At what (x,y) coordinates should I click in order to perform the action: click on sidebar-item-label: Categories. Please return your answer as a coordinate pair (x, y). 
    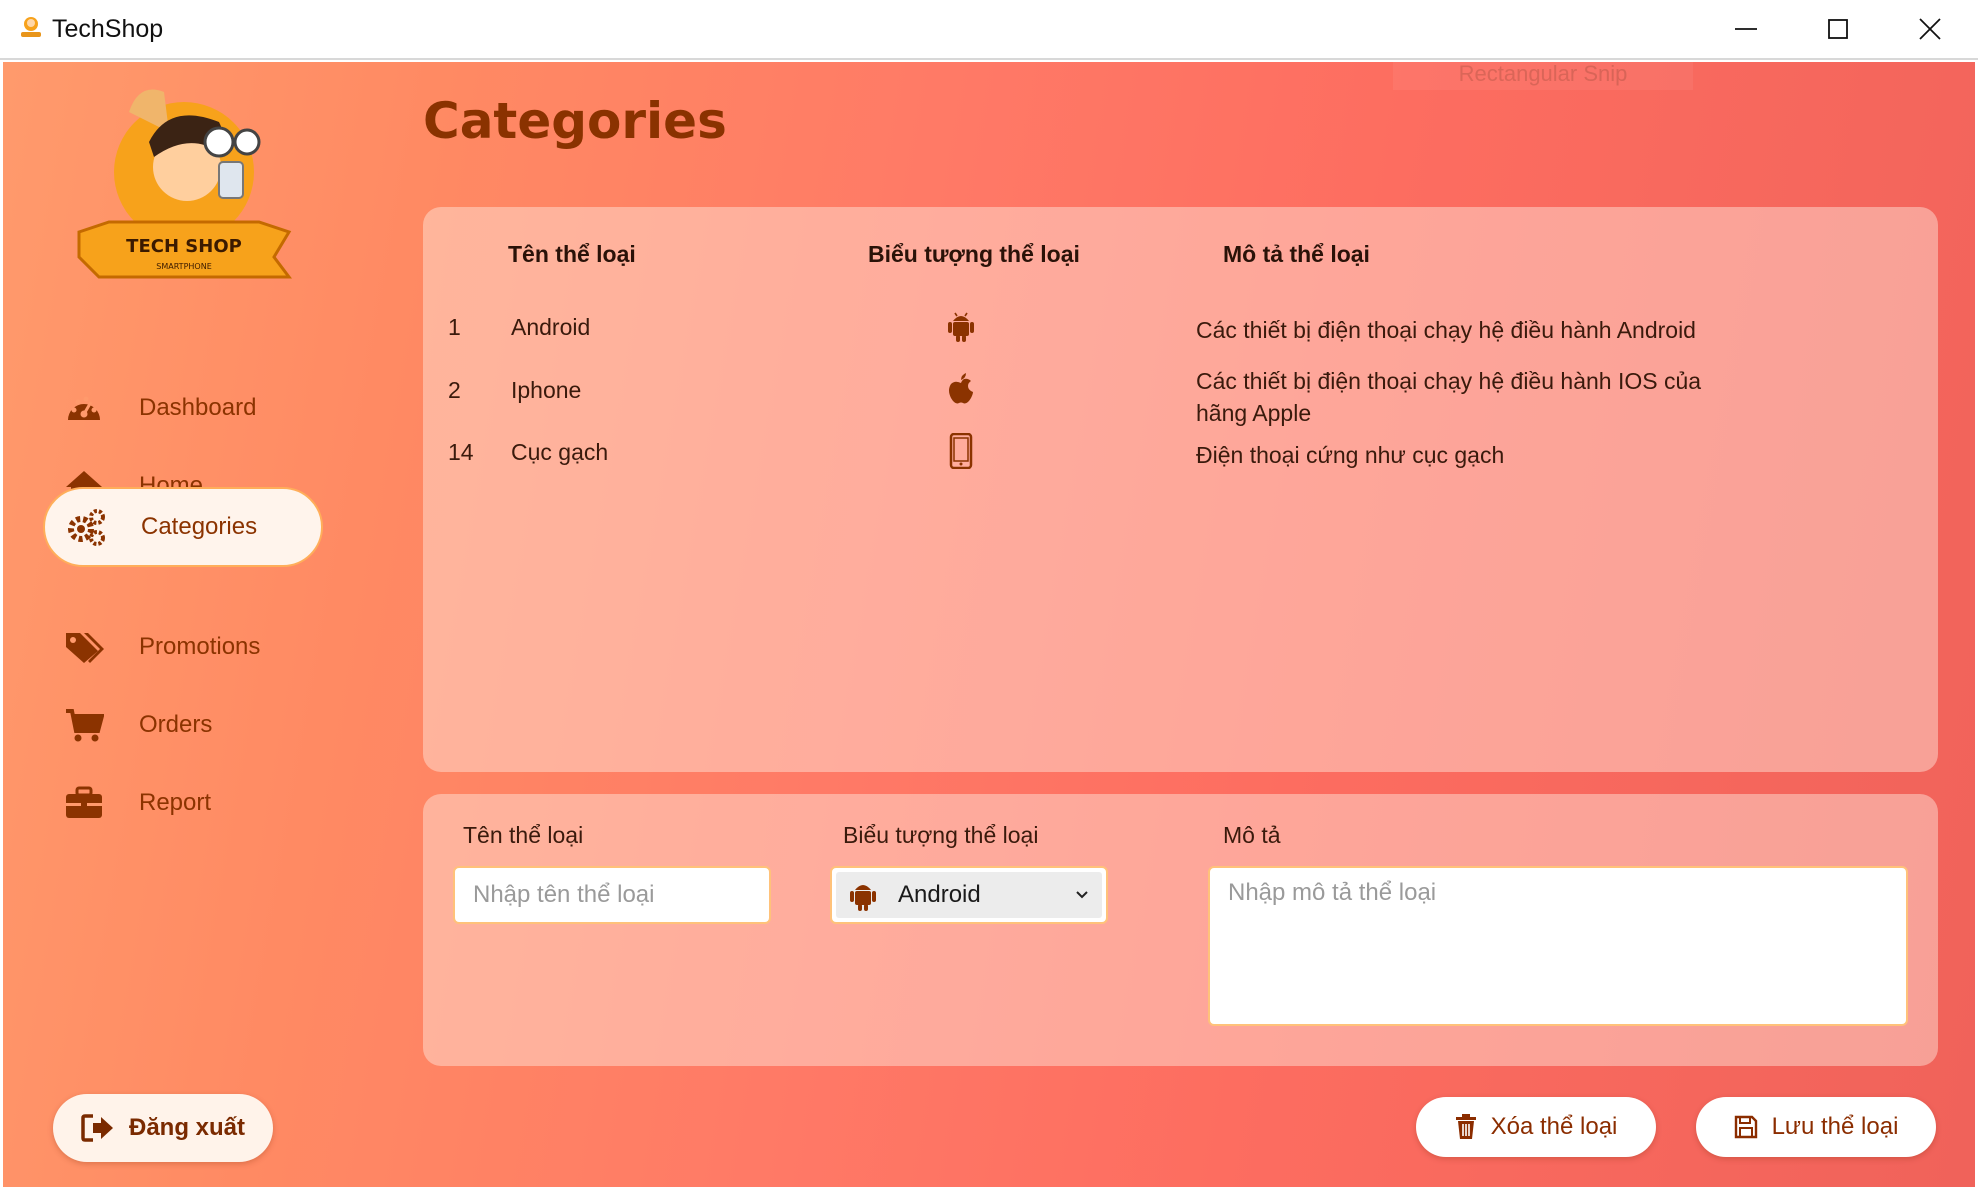
    Looking at the image, I should click on (199, 526).